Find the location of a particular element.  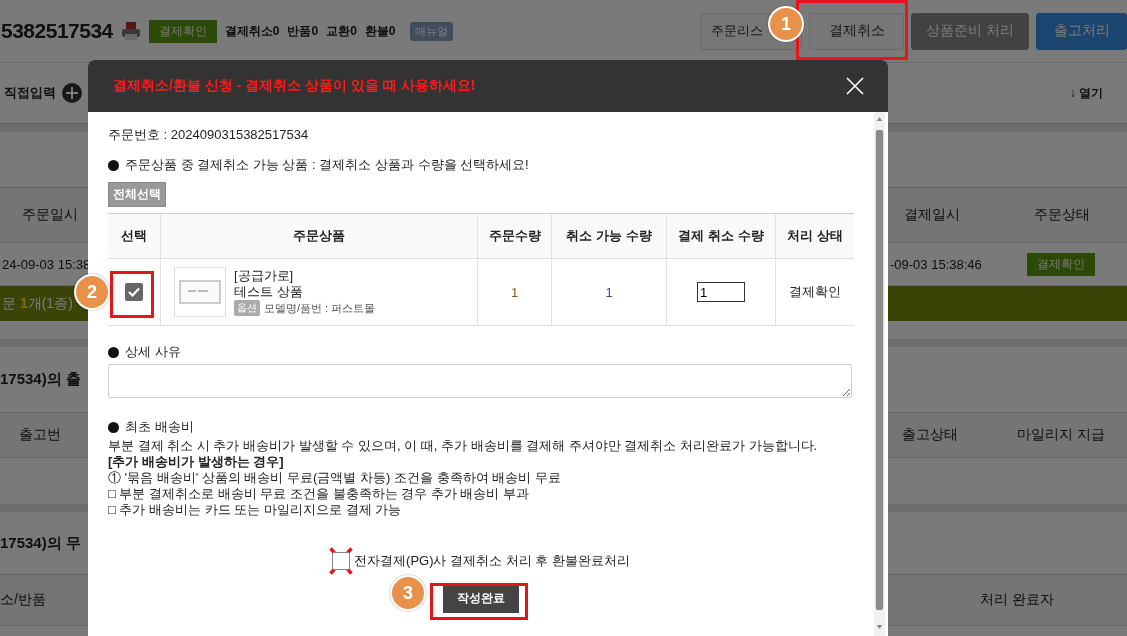

cross-mark-icon is located at coordinates (341, 561).